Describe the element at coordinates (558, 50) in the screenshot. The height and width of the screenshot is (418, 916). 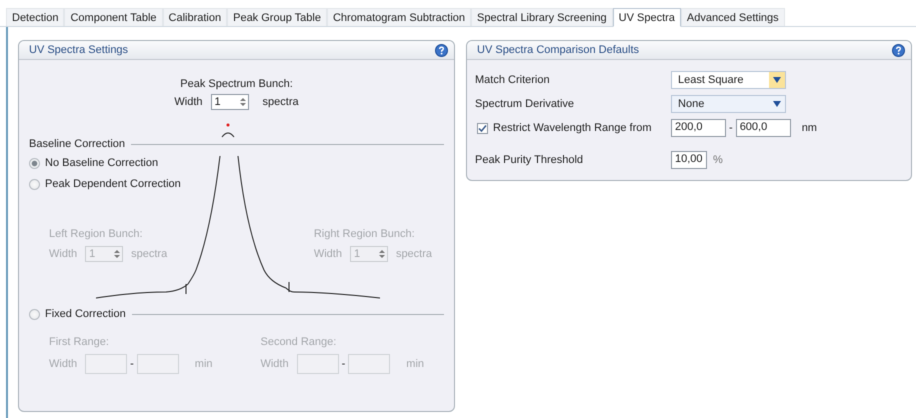
I see `panel-title: UV Spectra Comparison Defaults` at that location.